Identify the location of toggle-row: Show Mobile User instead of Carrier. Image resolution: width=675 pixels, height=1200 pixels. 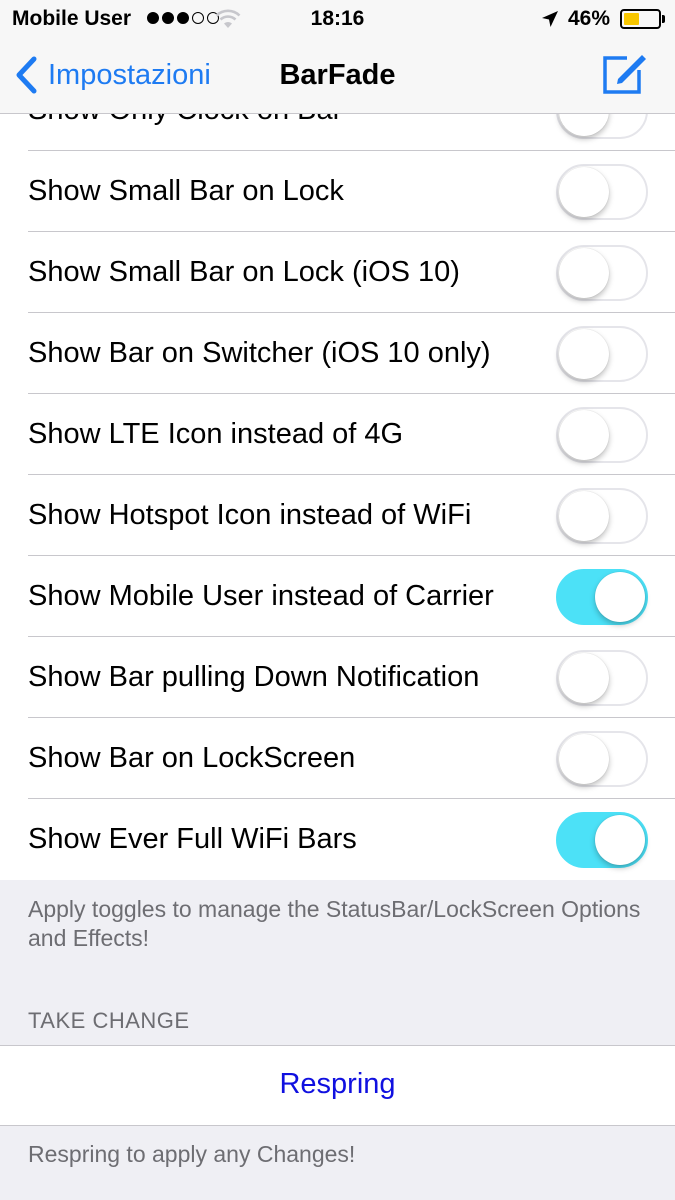
(337, 596).